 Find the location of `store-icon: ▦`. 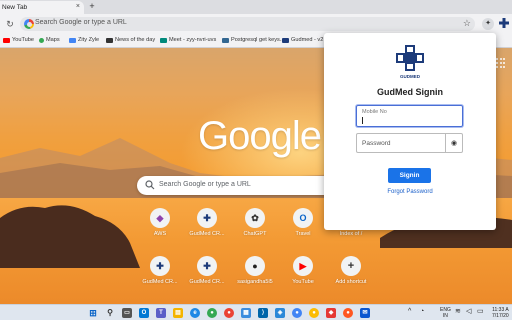

store-icon: ▦ is located at coordinates (246, 313).